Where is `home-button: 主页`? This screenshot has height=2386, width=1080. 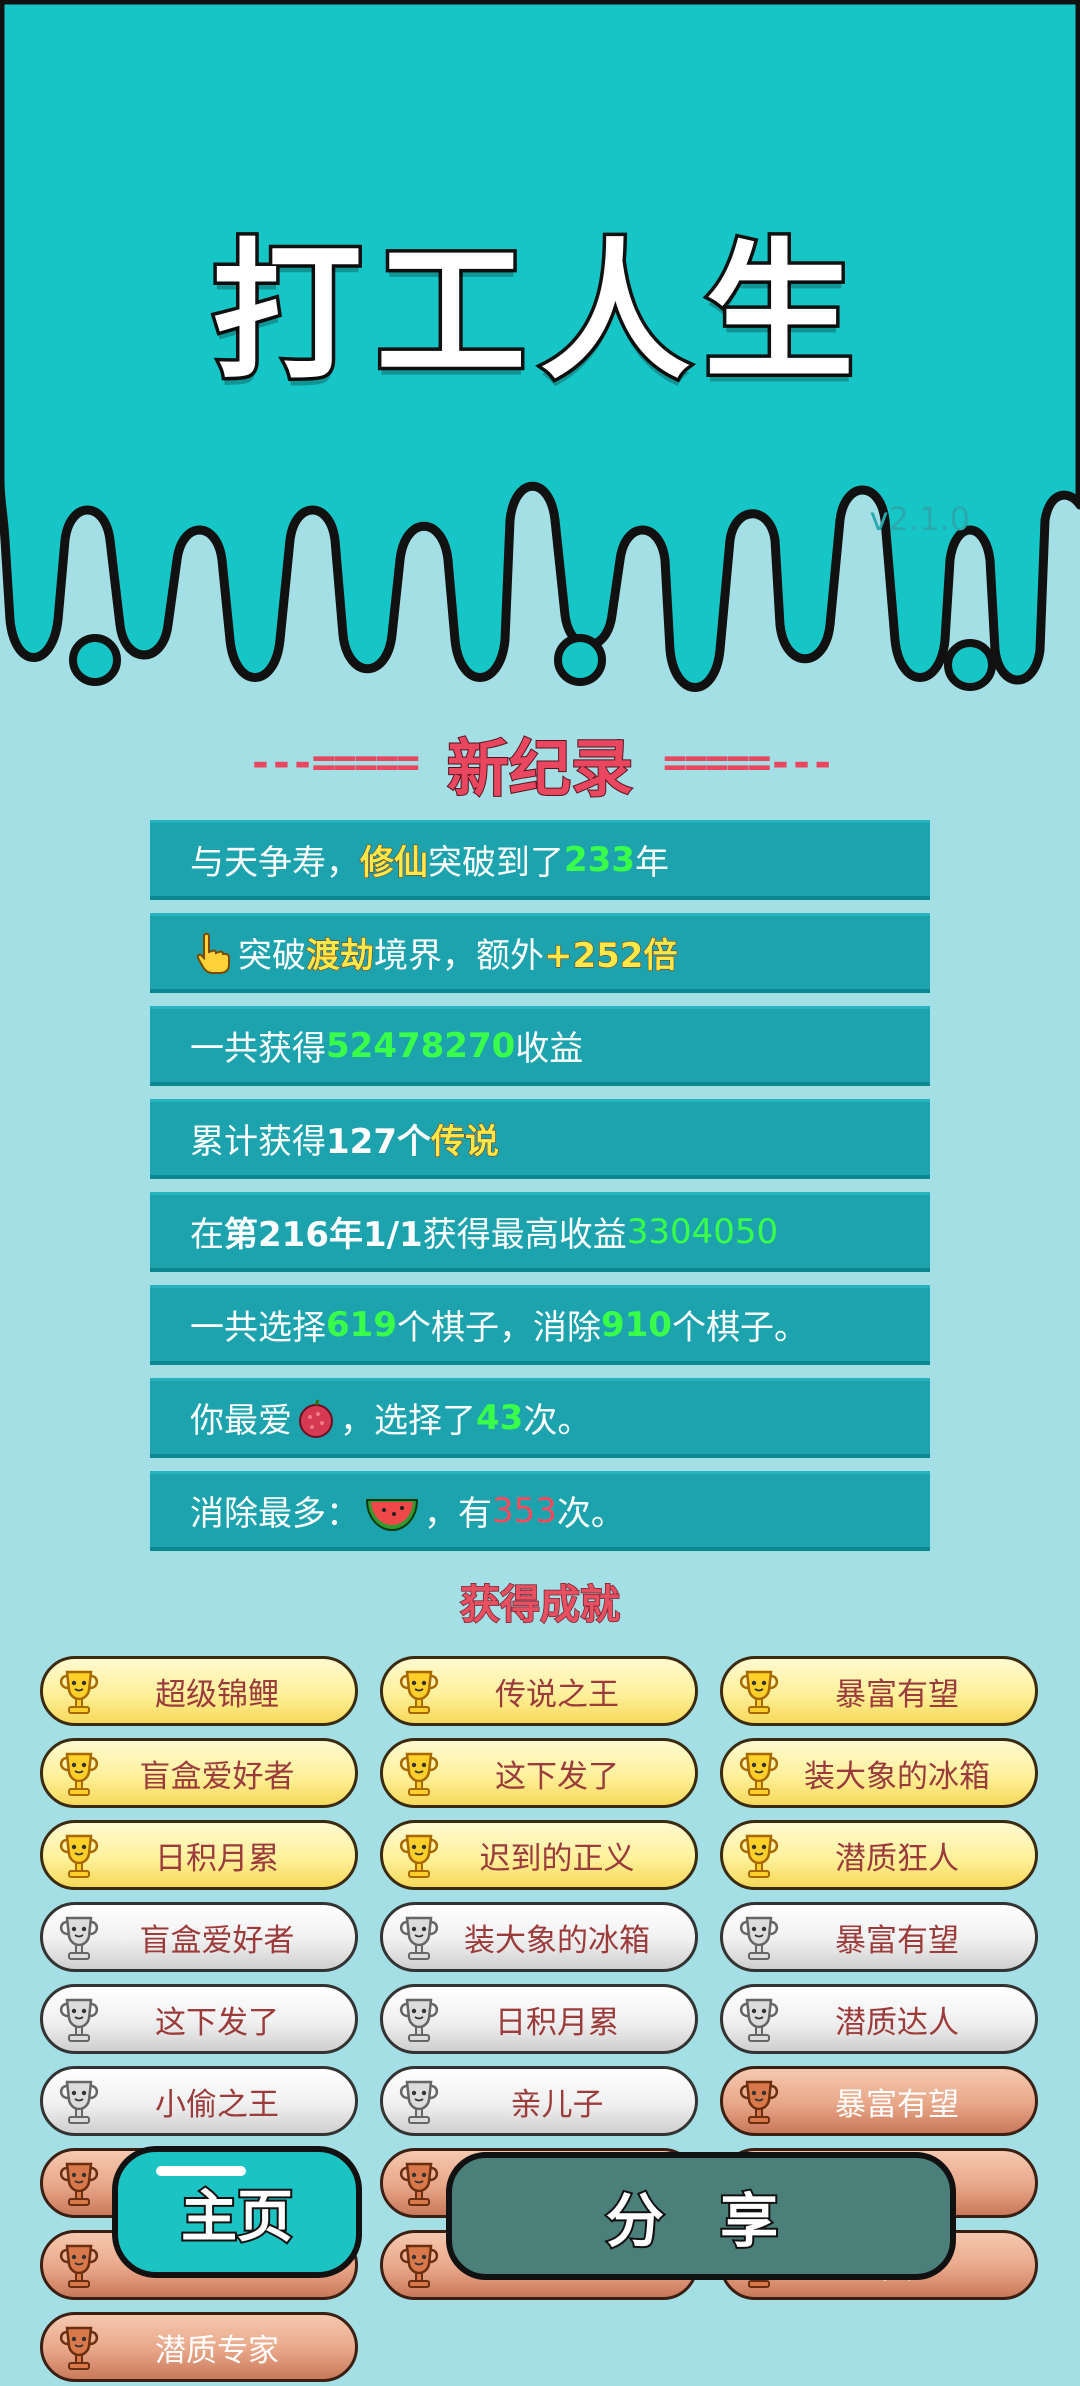 home-button: 主页 is located at coordinates (237, 2212).